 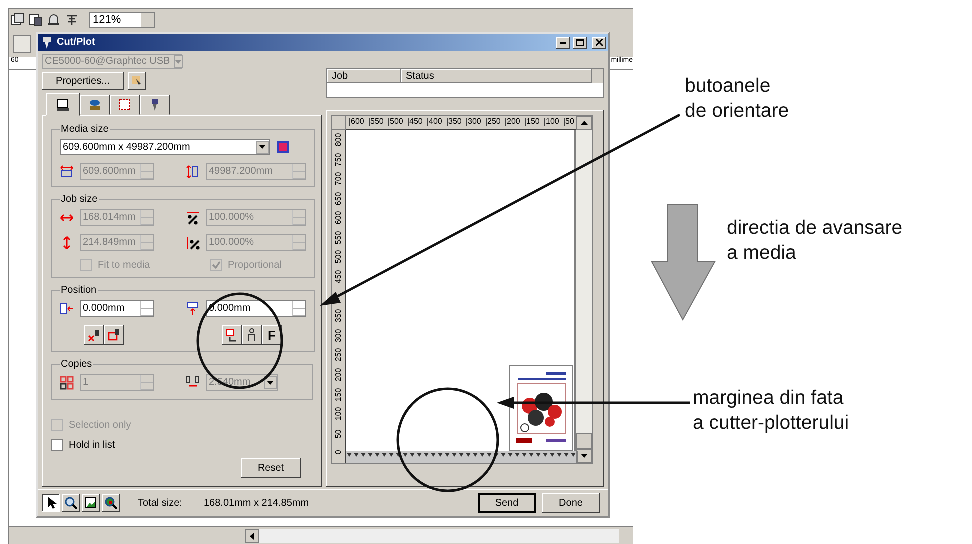 What do you see at coordinates (100, 425) in the screenshot?
I see `checkbox-label: Selection only` at bounding box center [100, 425].